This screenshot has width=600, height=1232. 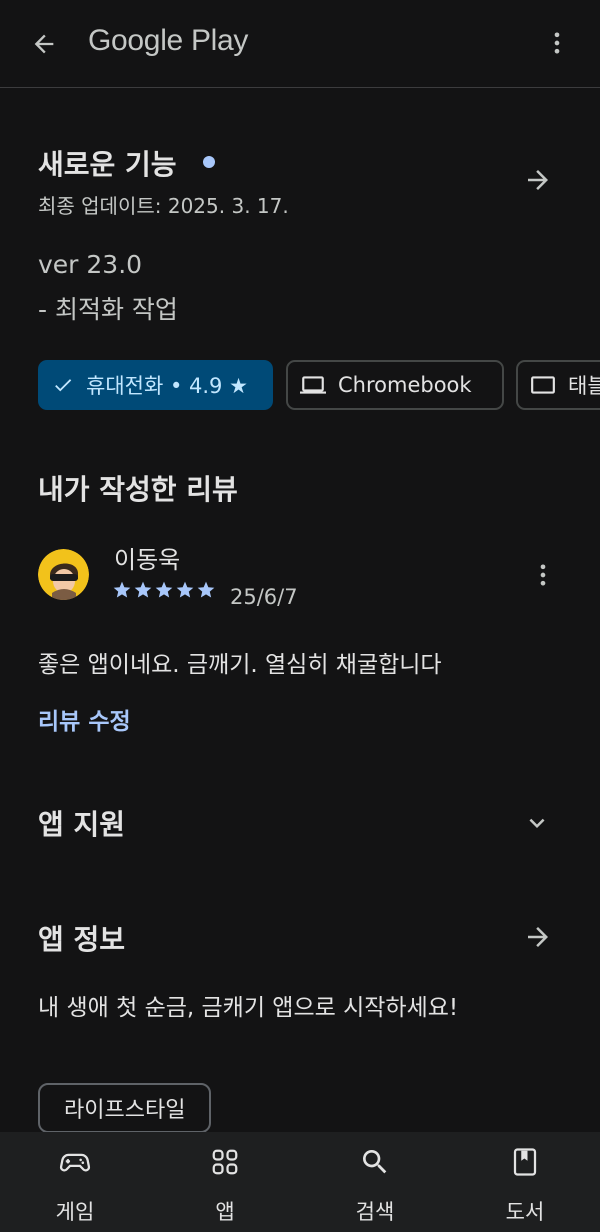 I want to click on tablet-icon, so click(x=543, y=385).